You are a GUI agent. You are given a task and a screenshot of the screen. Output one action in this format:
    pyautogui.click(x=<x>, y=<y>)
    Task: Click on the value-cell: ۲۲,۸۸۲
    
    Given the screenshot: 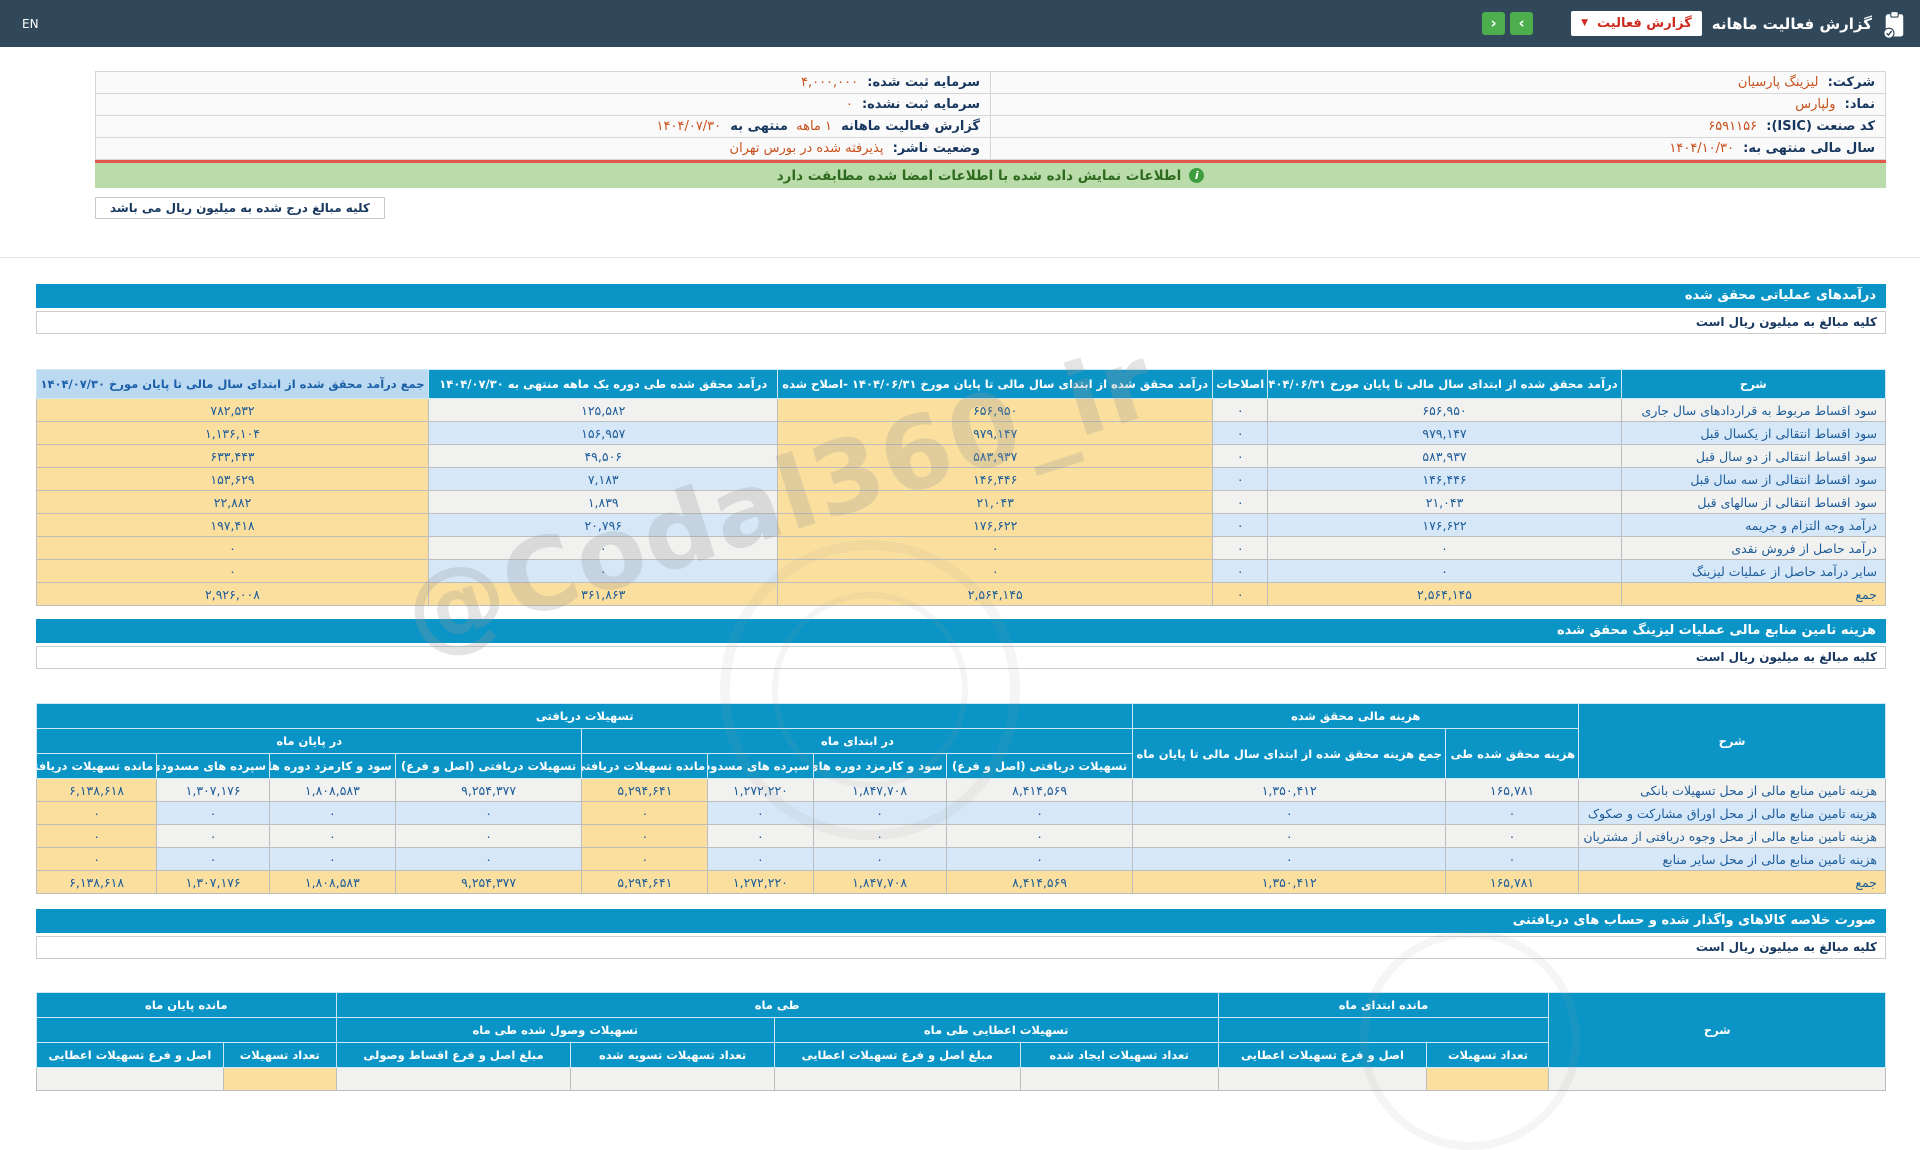 What is the action you would take?
    pyautogui.click(x=232, y=502)
    